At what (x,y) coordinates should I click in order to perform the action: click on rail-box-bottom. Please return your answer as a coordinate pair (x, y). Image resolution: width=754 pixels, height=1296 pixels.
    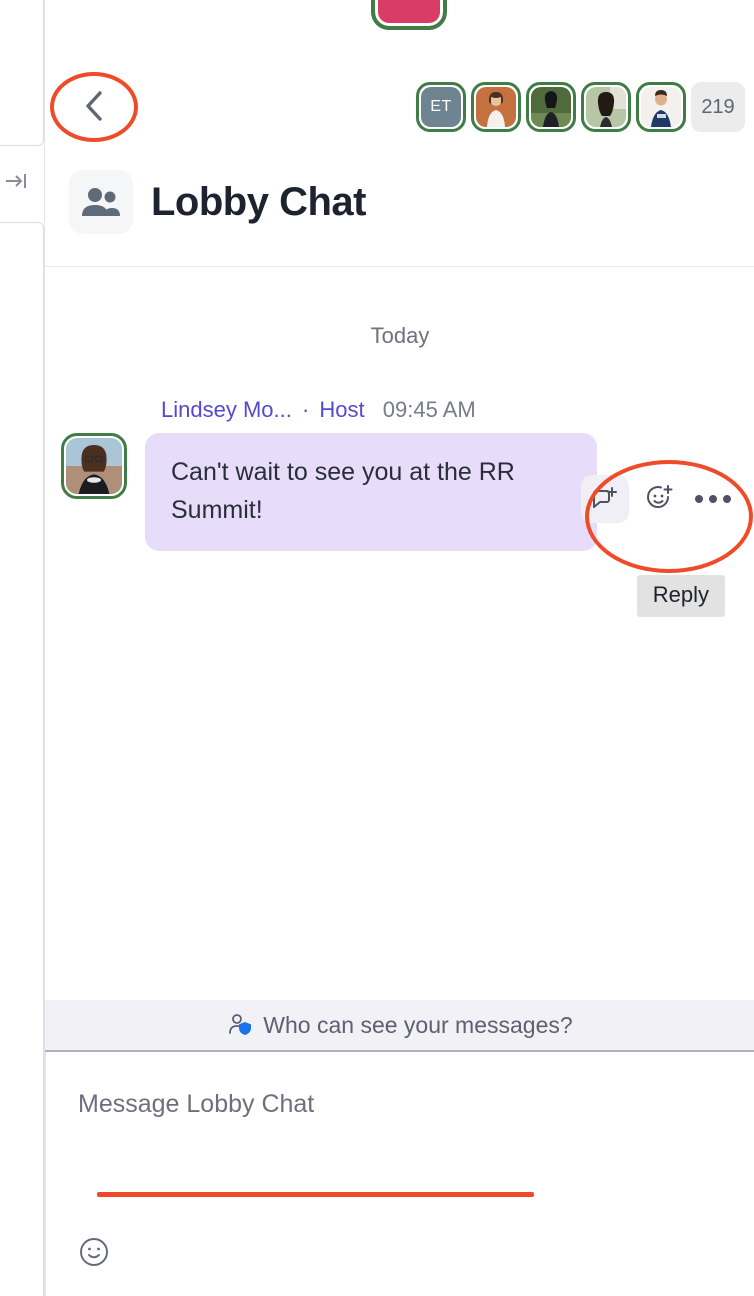
    Looking at the image, I should click on (22, 759).